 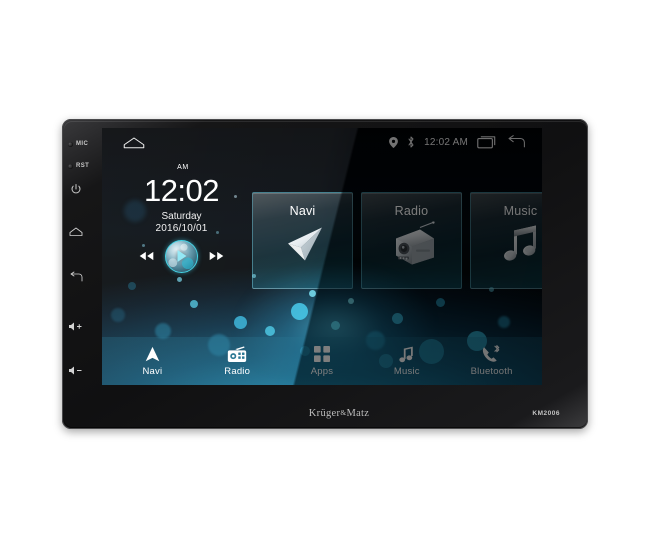 I want to click on dock-label-bluetooth: Bluetooth, so click(x=491, y=371).